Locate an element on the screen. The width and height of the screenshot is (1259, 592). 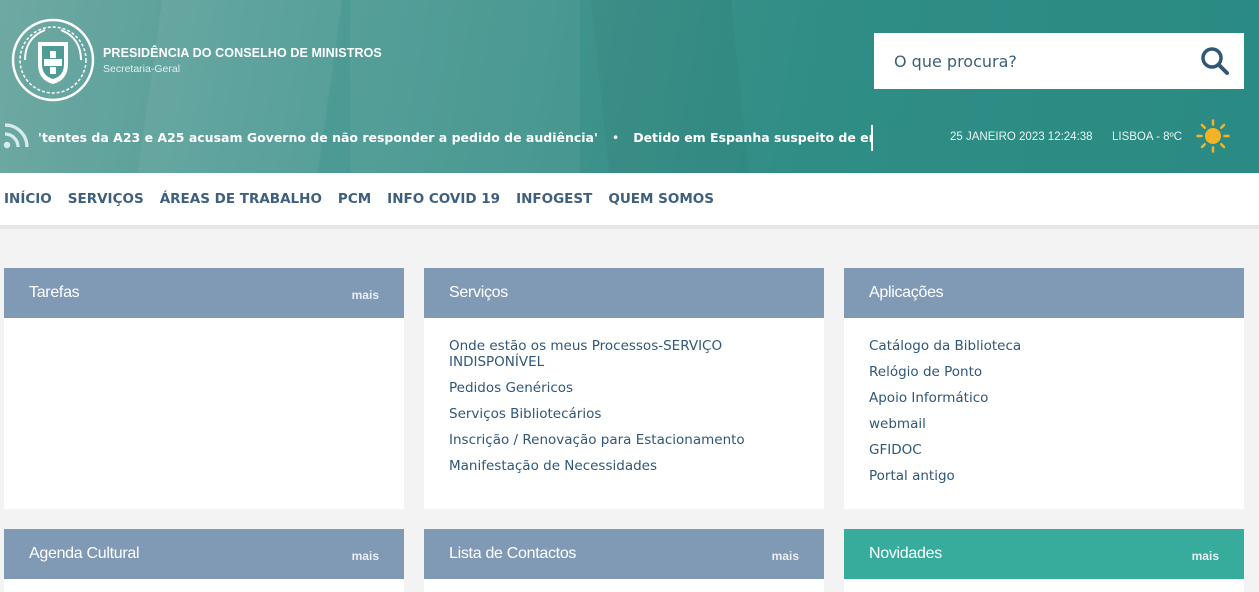
nav-item-info-covid: INFO COVID 19 is located at coordinates (443, 199).